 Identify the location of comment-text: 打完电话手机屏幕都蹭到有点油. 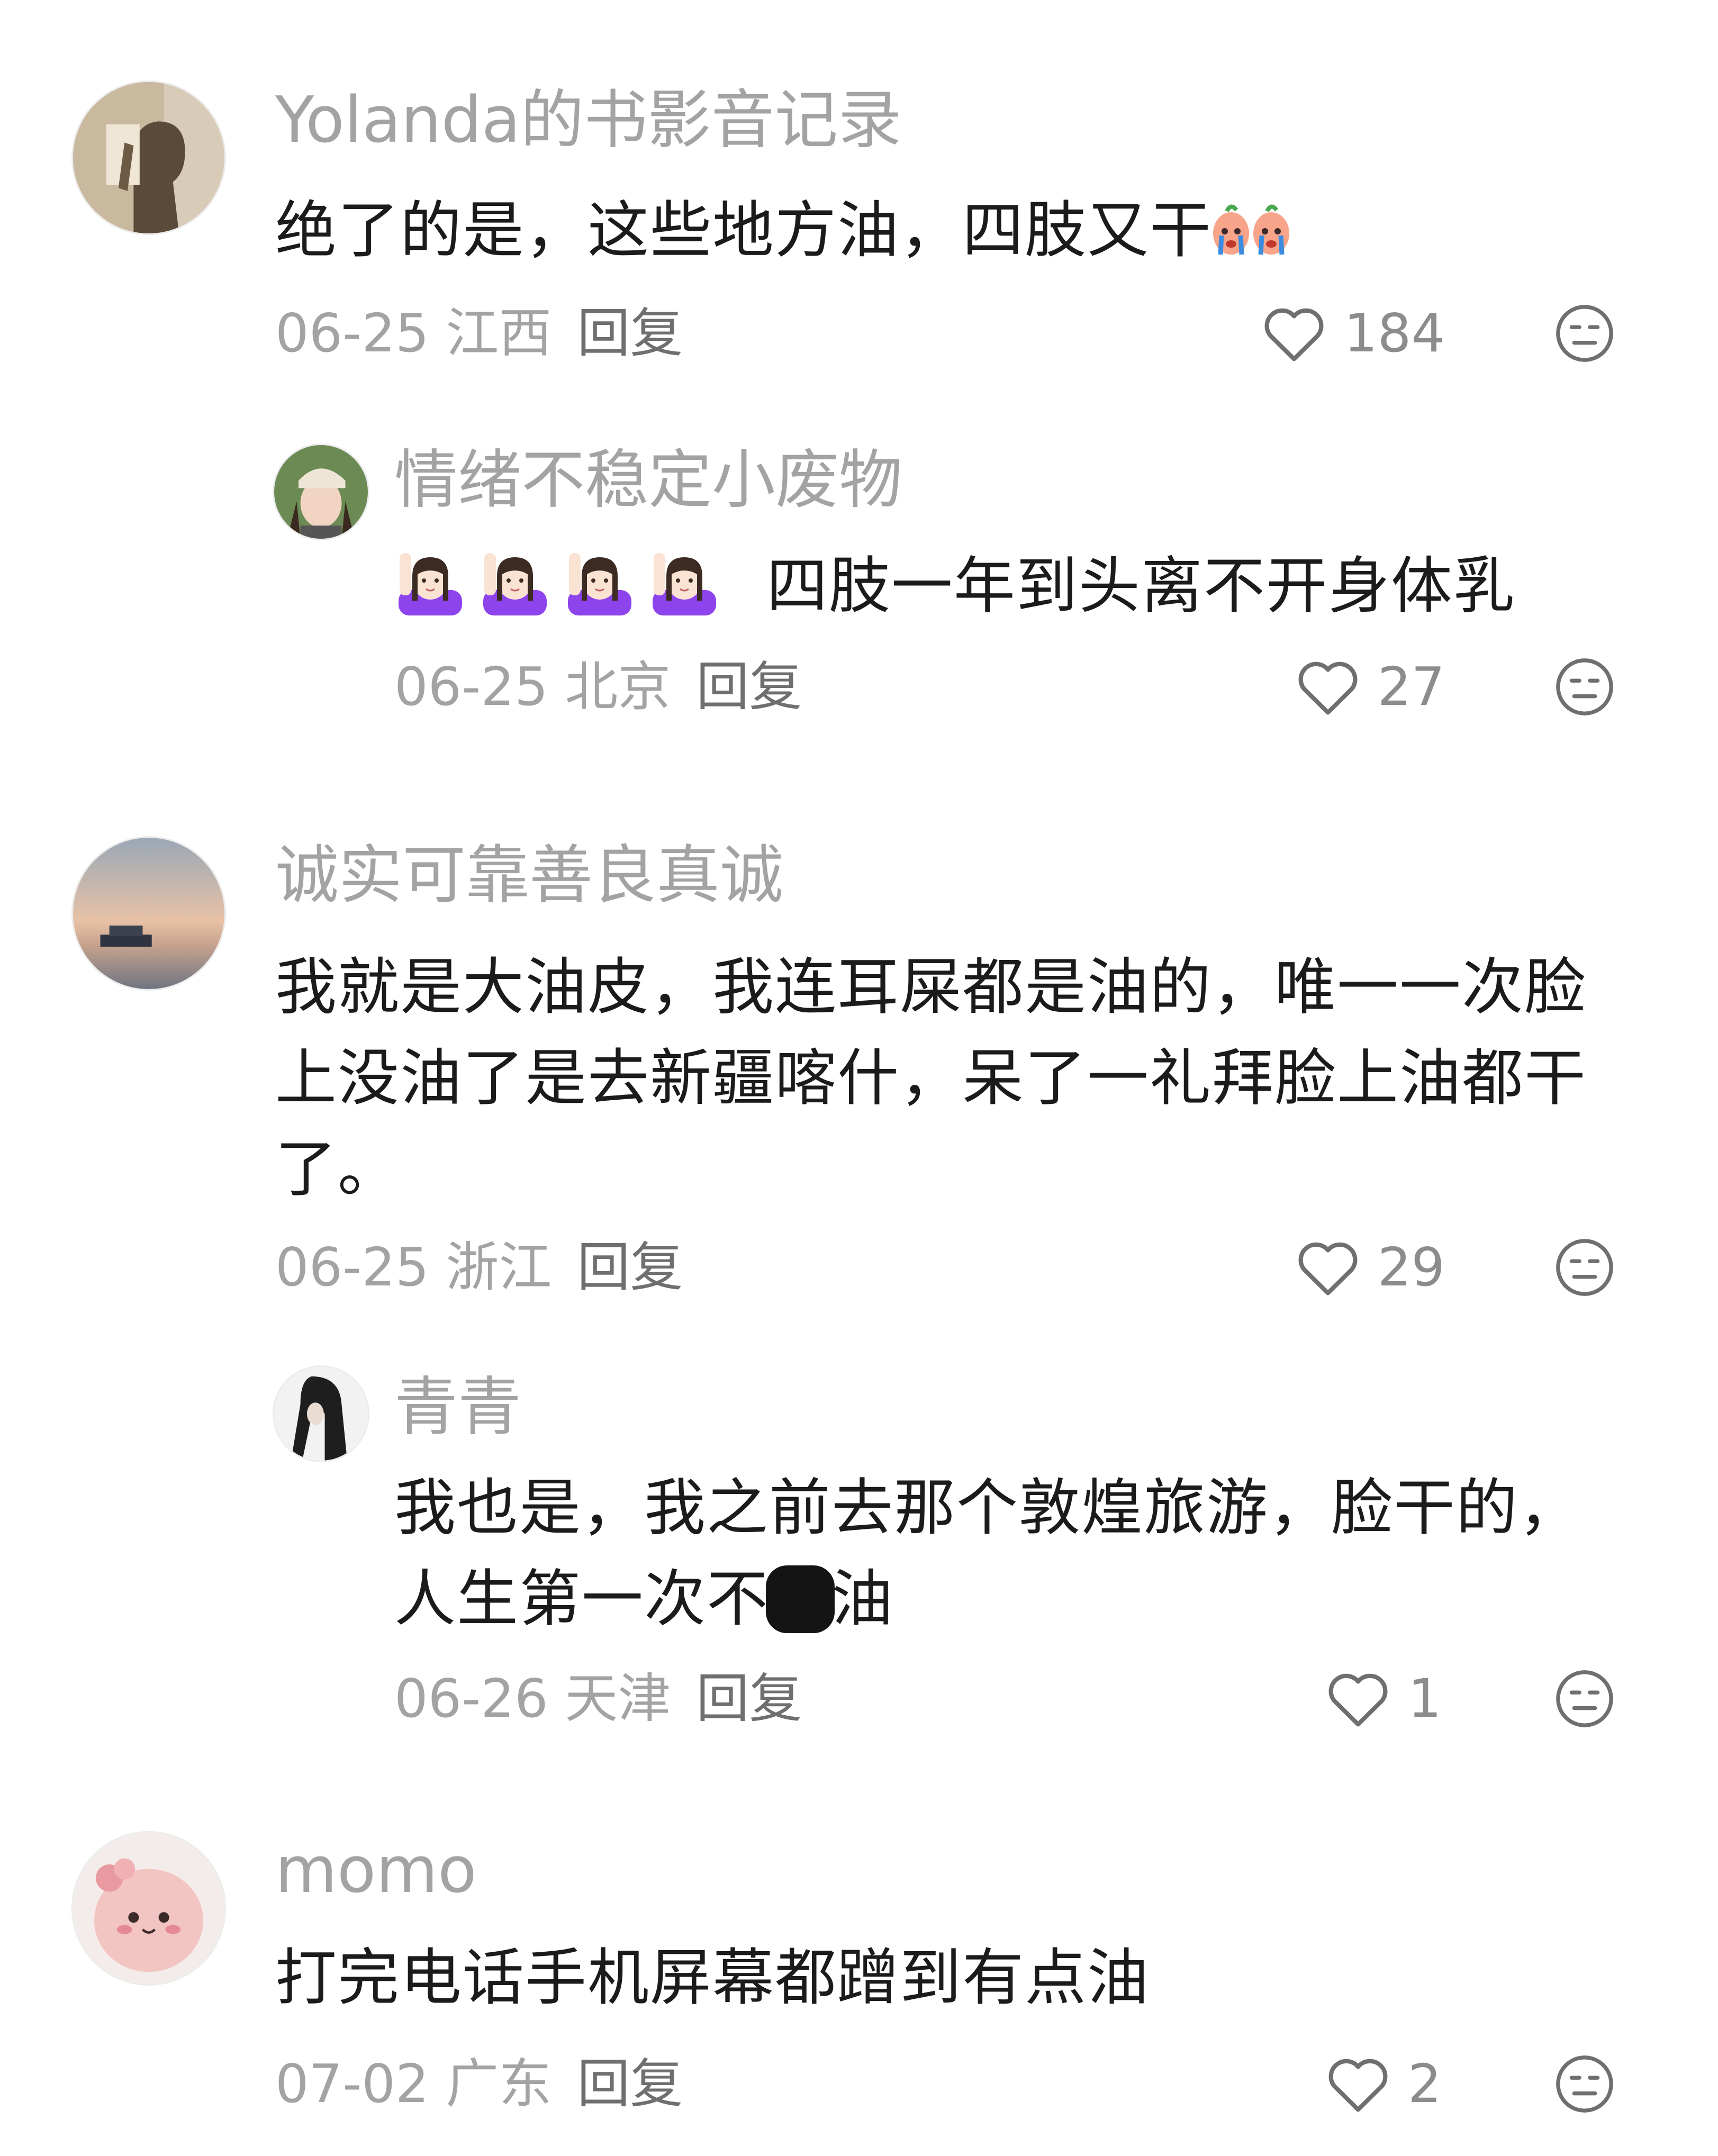
(712, 1978).